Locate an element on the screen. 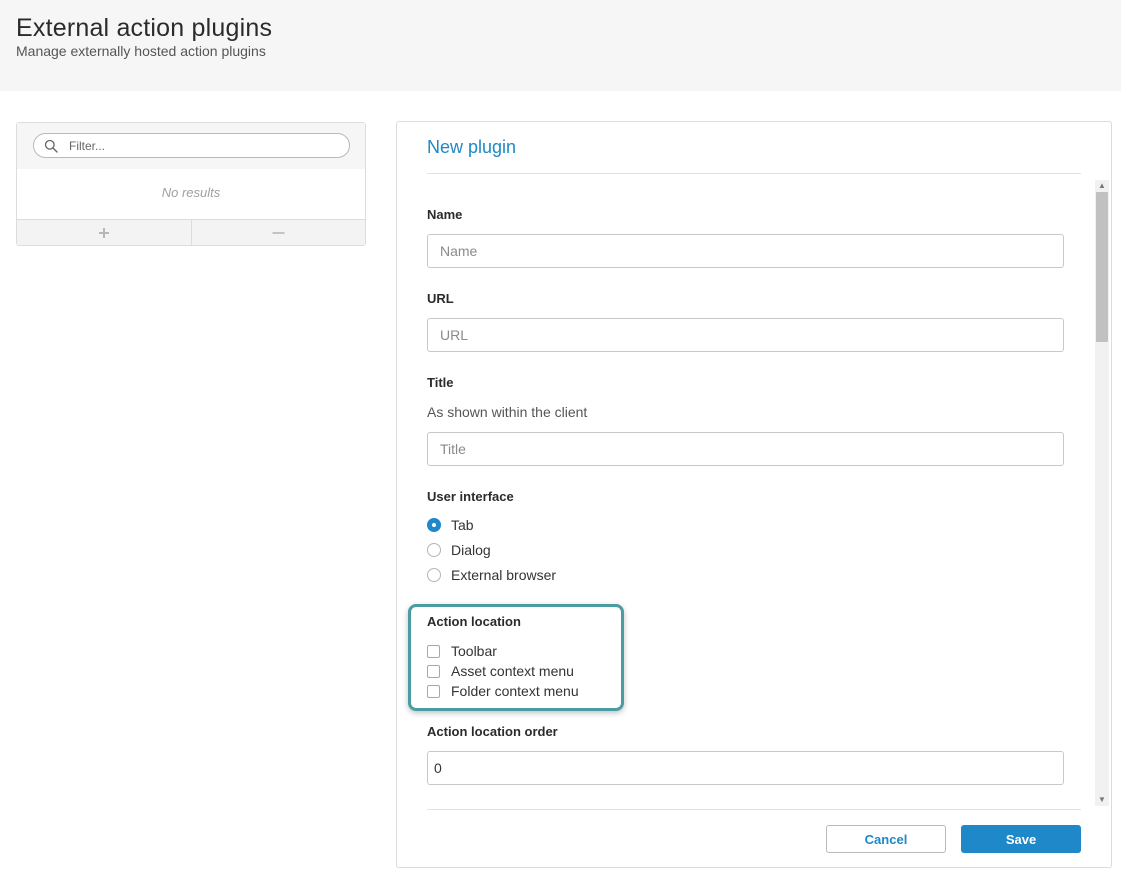 The width and height of the screenshot is (1121, 876). radio-option-dialog: Dialog is located at coordinates (459, 550).